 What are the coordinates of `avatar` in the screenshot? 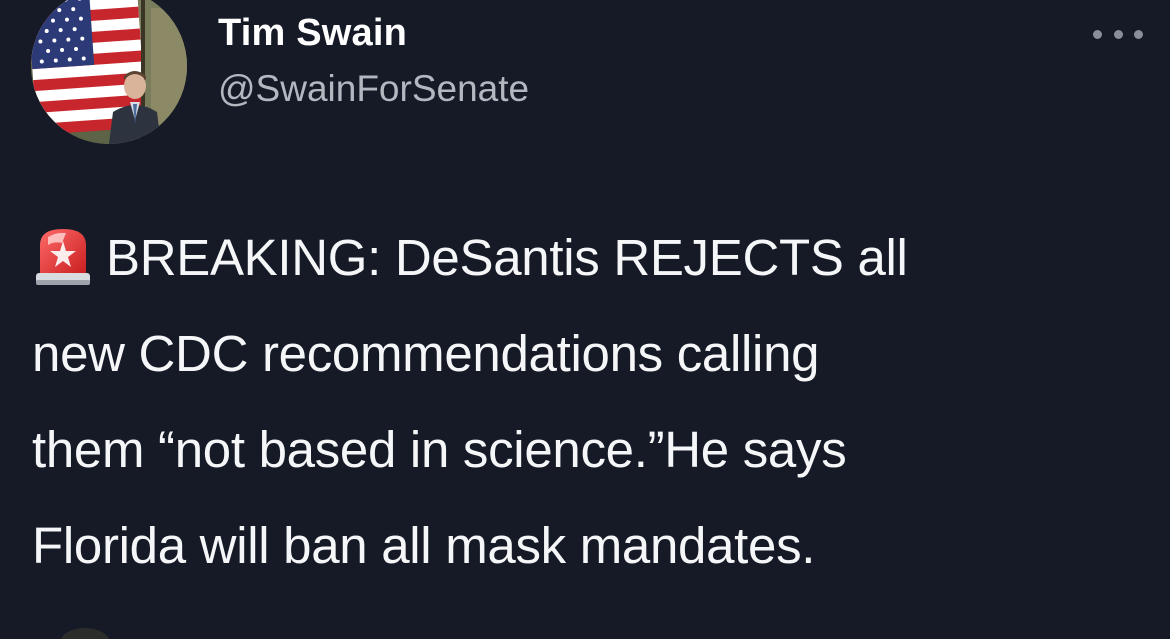 It's located at (109, 72).